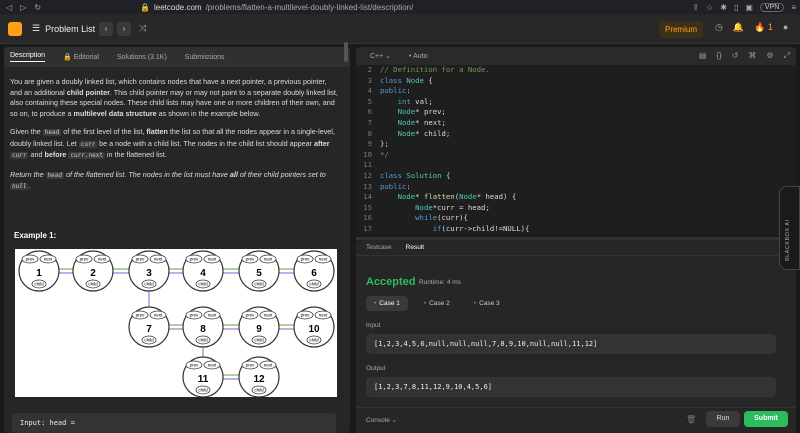 The image size is (800, 433). What do you see at coordinates (738, 27) in the screenshot?
I see `notification-icon: 🔔` at bounding box center [738, 27].